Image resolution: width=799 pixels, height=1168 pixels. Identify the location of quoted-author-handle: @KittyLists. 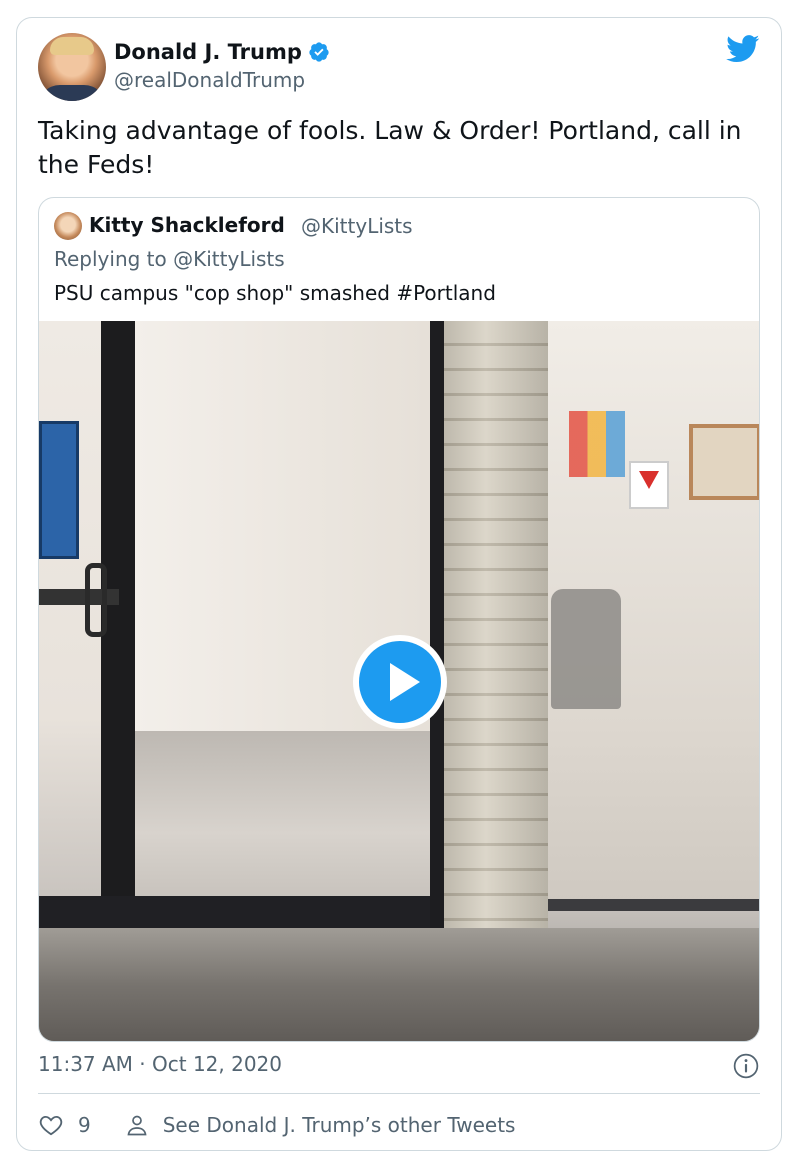
(357, 226).